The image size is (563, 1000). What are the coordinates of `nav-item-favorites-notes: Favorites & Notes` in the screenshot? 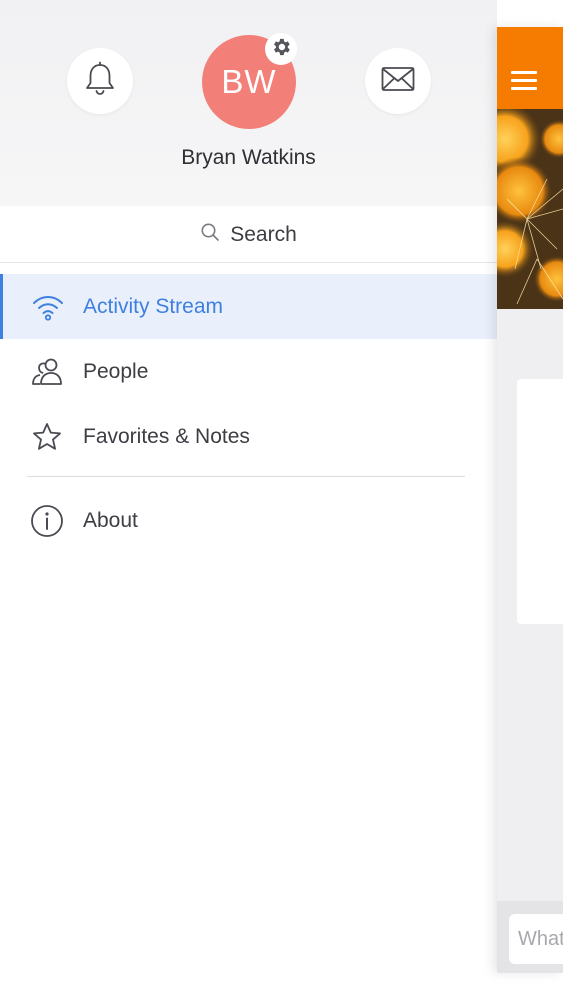 It's located at (248, 436).